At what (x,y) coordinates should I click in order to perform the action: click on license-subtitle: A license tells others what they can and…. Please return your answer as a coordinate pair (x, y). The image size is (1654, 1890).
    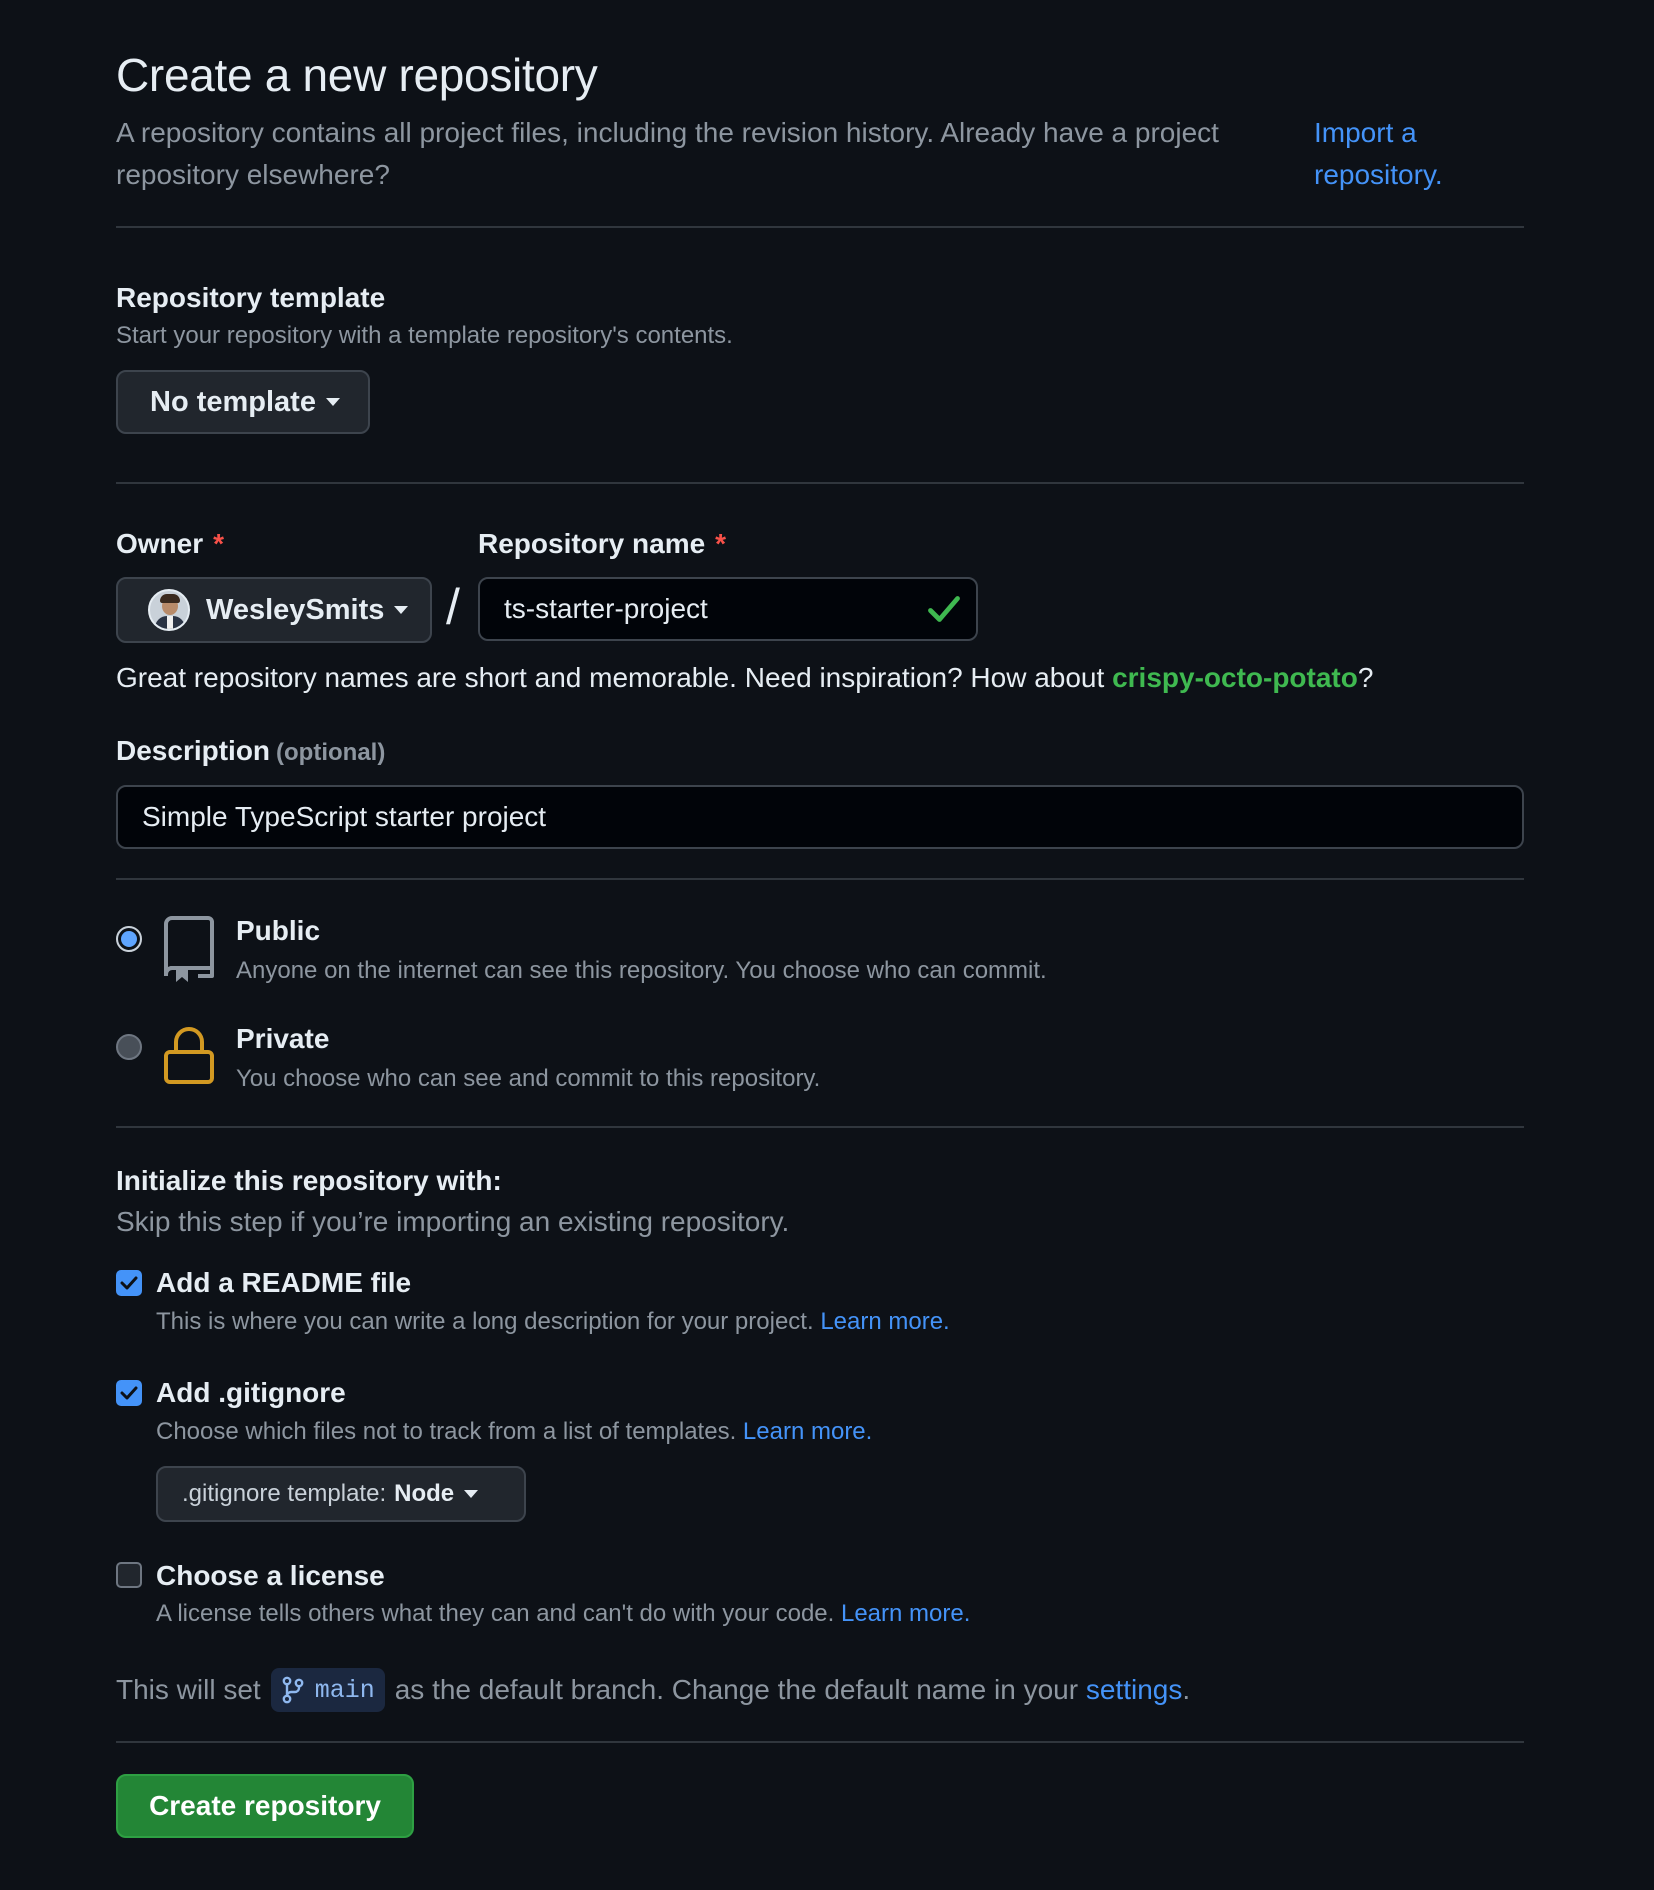
    Looking at the image, I should click on (563, 1613).